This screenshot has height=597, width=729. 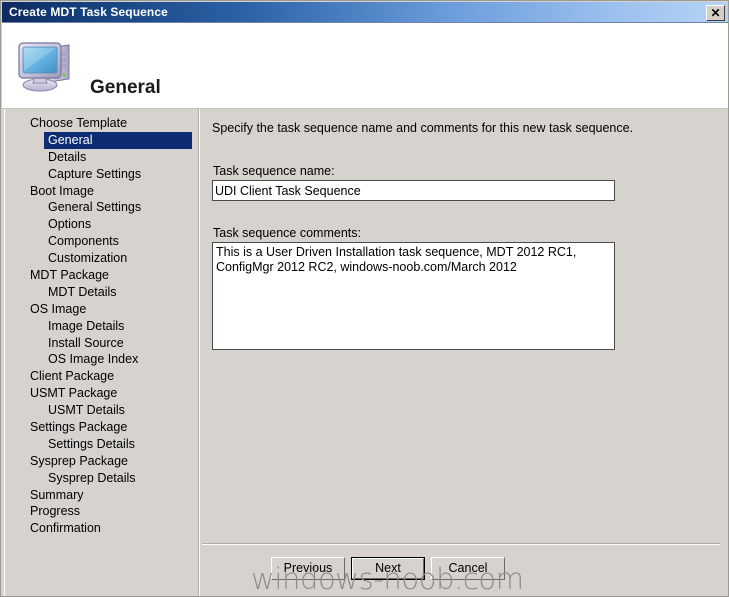 What do you see at coordinates (101, 444) in the screenshot?
I see `sidebar-item-settings-details: Settings Details` at bounding box center [101, 444].